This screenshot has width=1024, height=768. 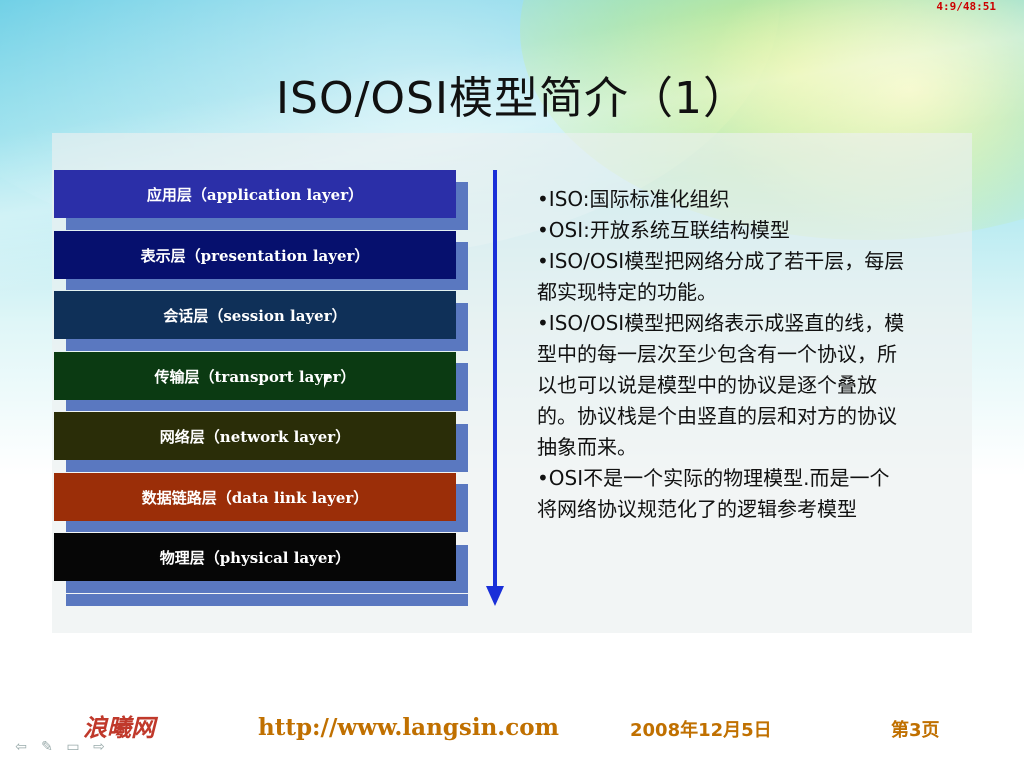 I want to click on arrow-right-icon: ⇨, so click(x=99, y=747).